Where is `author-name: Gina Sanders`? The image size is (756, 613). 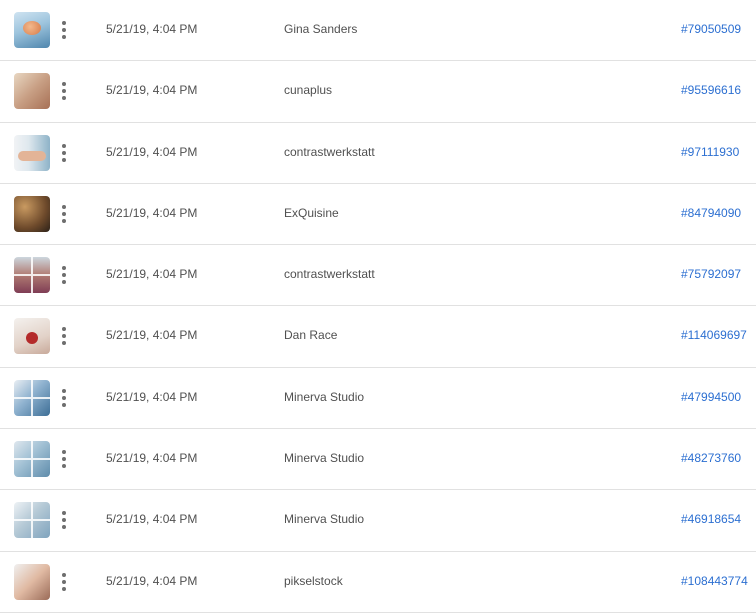
author-name: Gina Sanders is located at coordinates (321, 29).